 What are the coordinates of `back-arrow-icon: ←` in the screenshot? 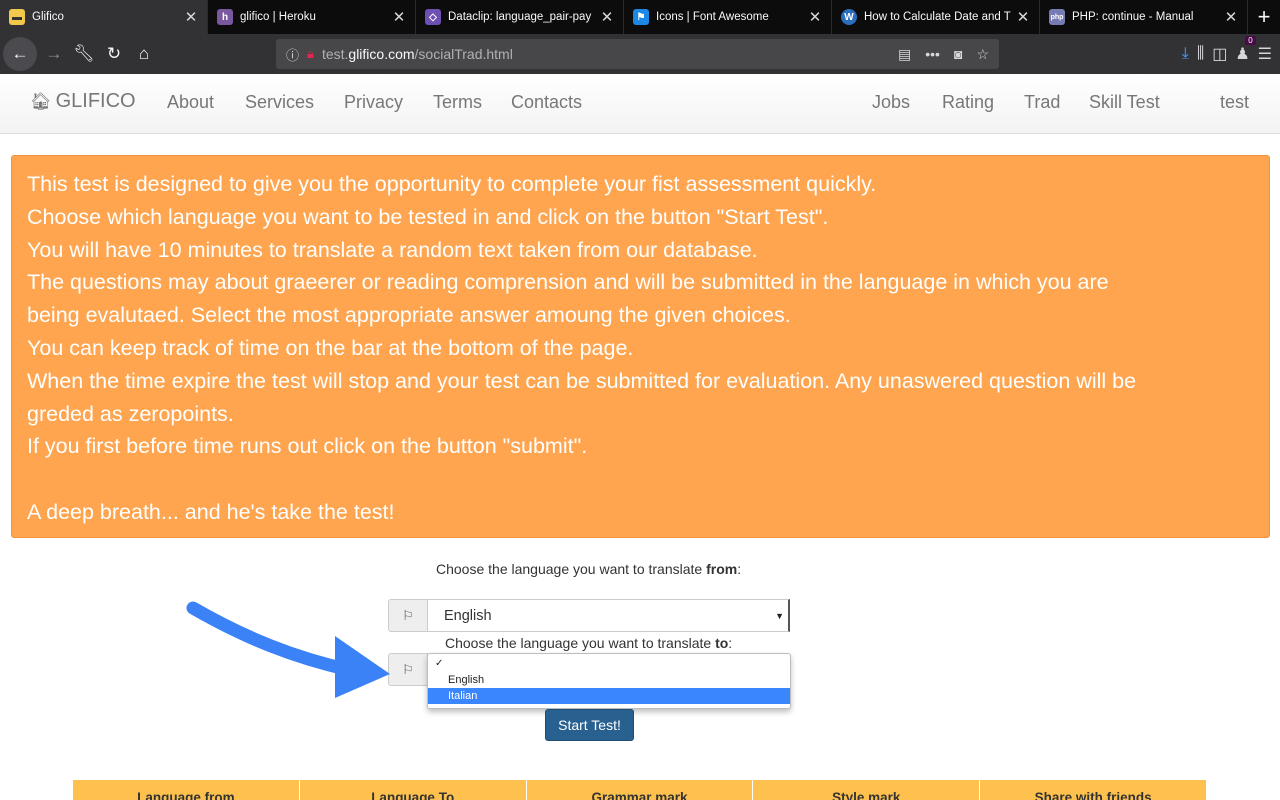 It's located at (20, 54).